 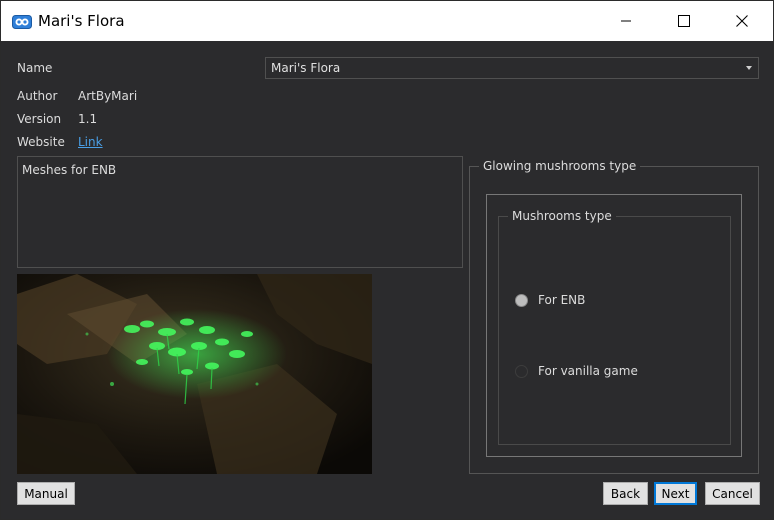 What do you see at coordinates (675, 493) in the screenshot?
I see `next-button: Next` at bounding box center [675, 493].